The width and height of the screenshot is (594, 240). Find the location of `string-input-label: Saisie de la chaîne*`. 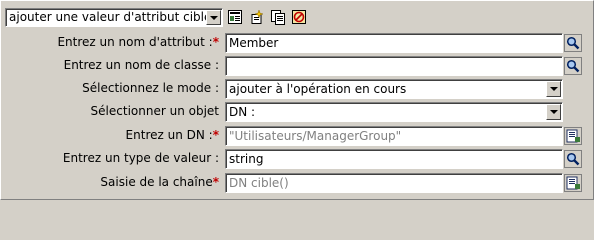

string-input-label: Saisie de la chaîne* is located at coordinates (159, 182).